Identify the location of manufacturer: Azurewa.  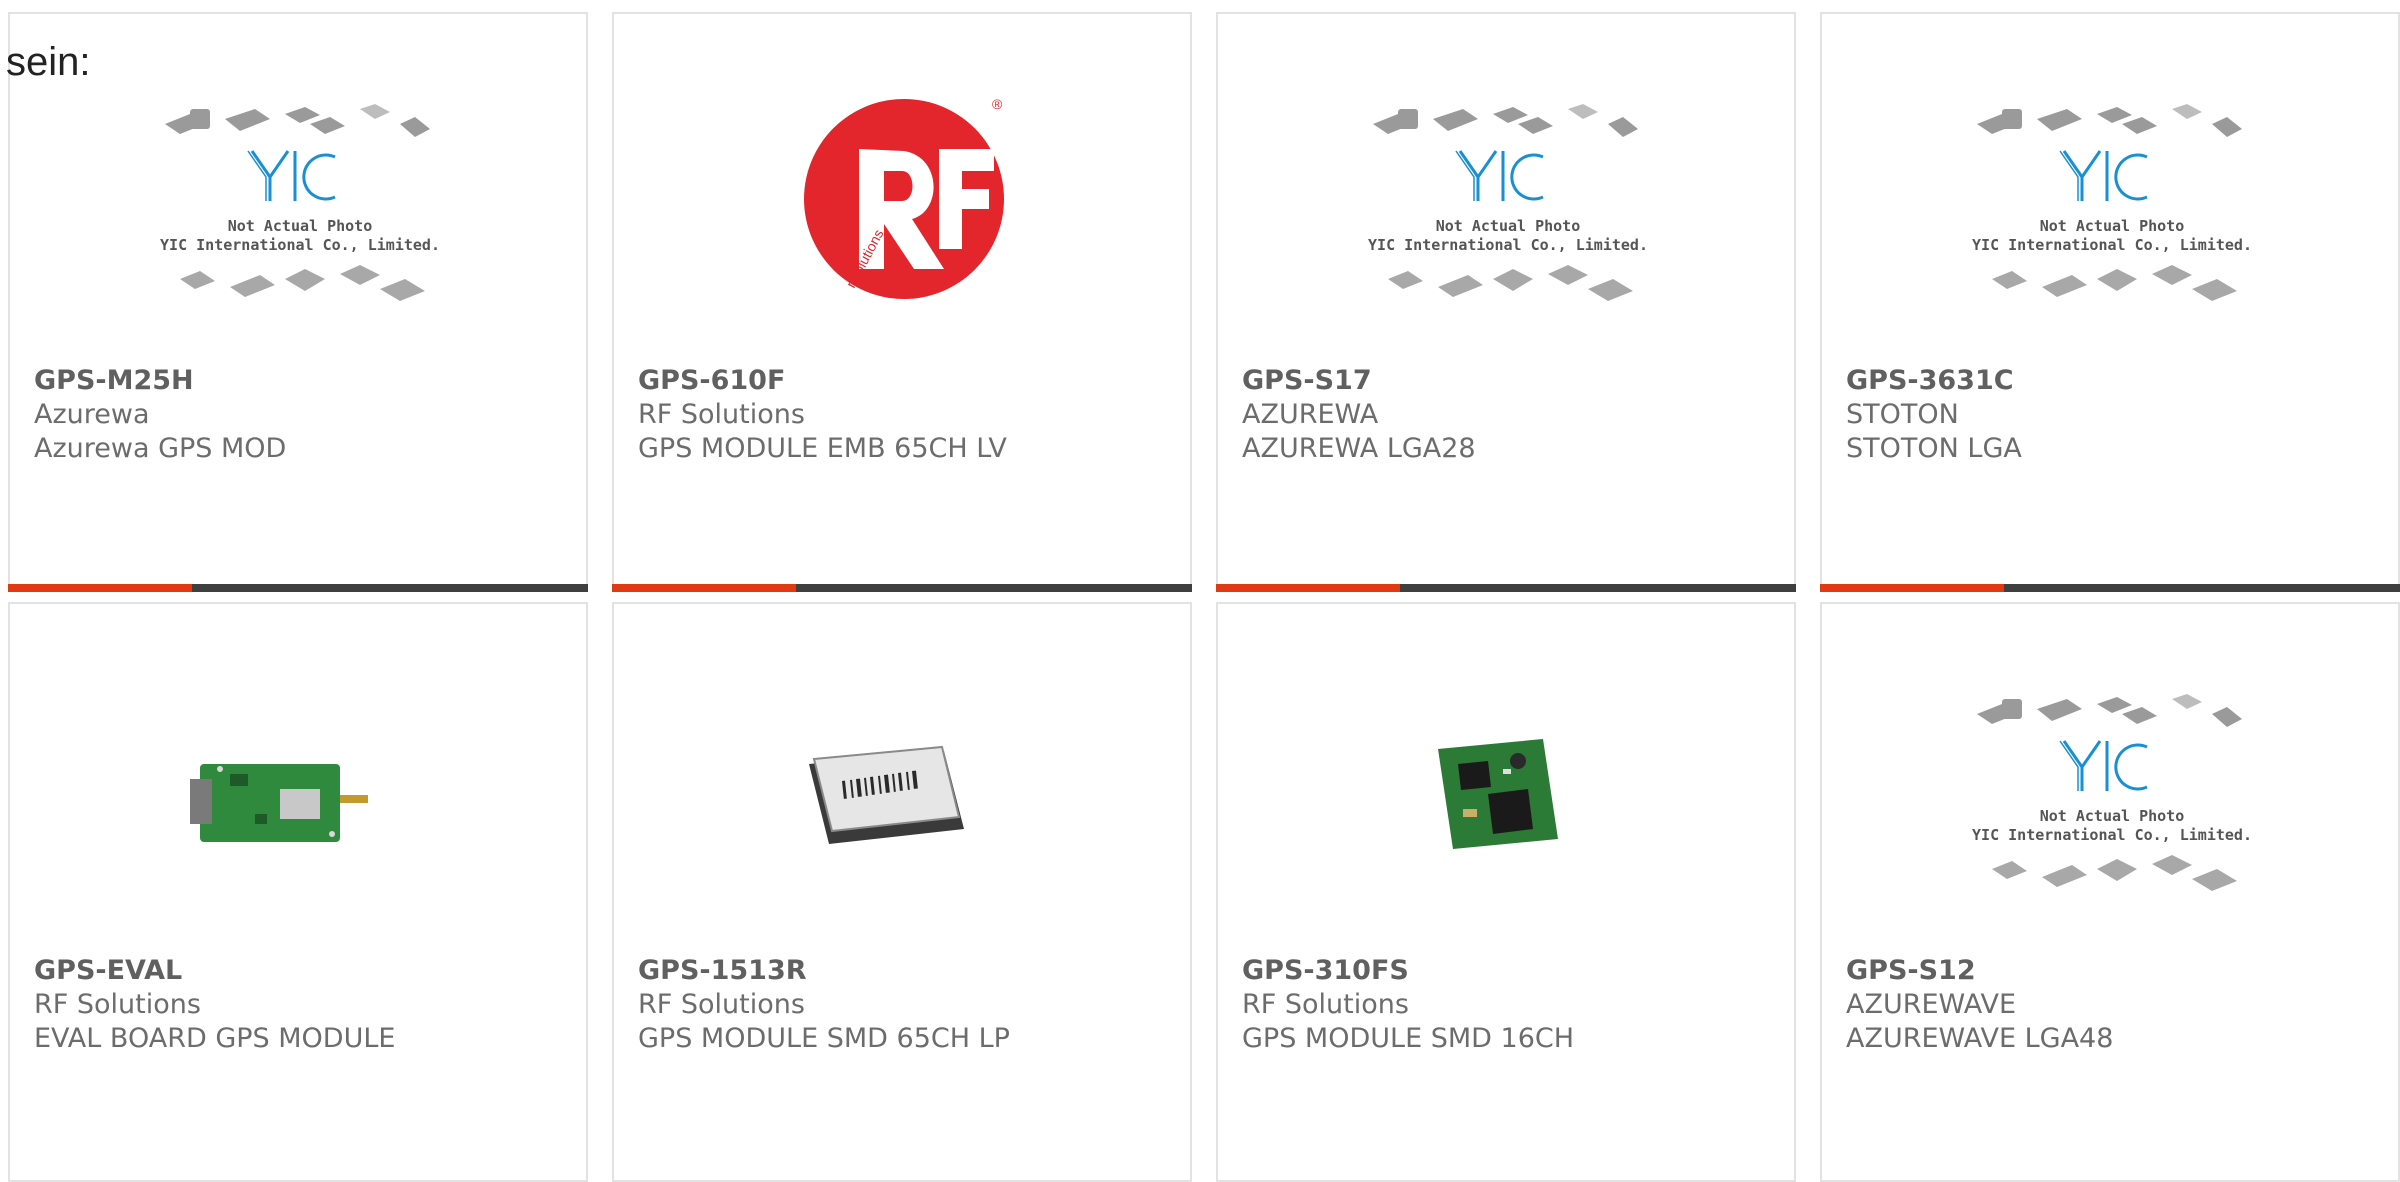
(92, 414).